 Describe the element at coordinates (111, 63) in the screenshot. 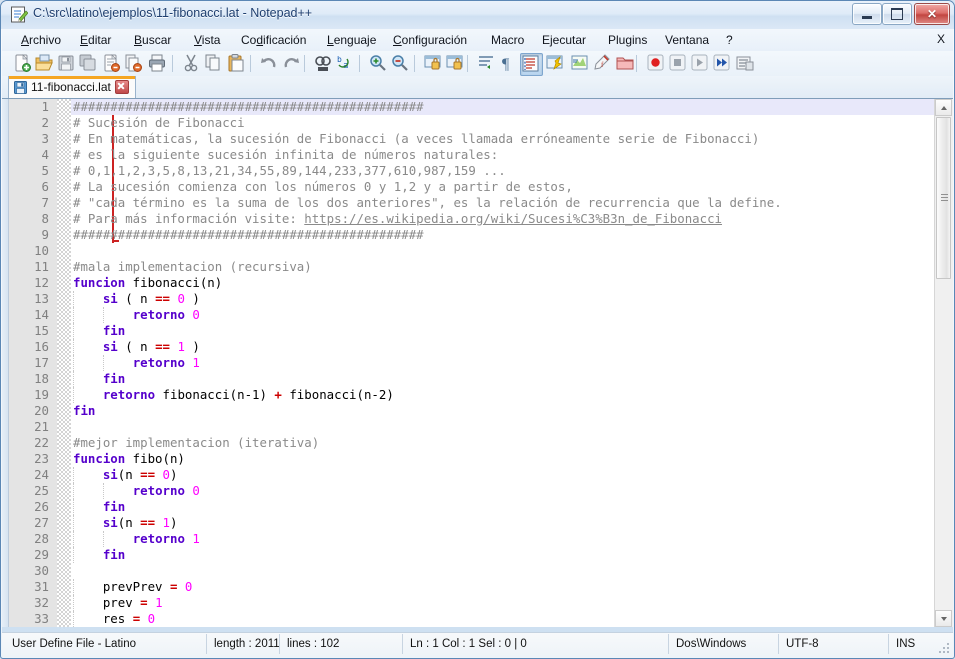

I see `close-file-icon` at that location.